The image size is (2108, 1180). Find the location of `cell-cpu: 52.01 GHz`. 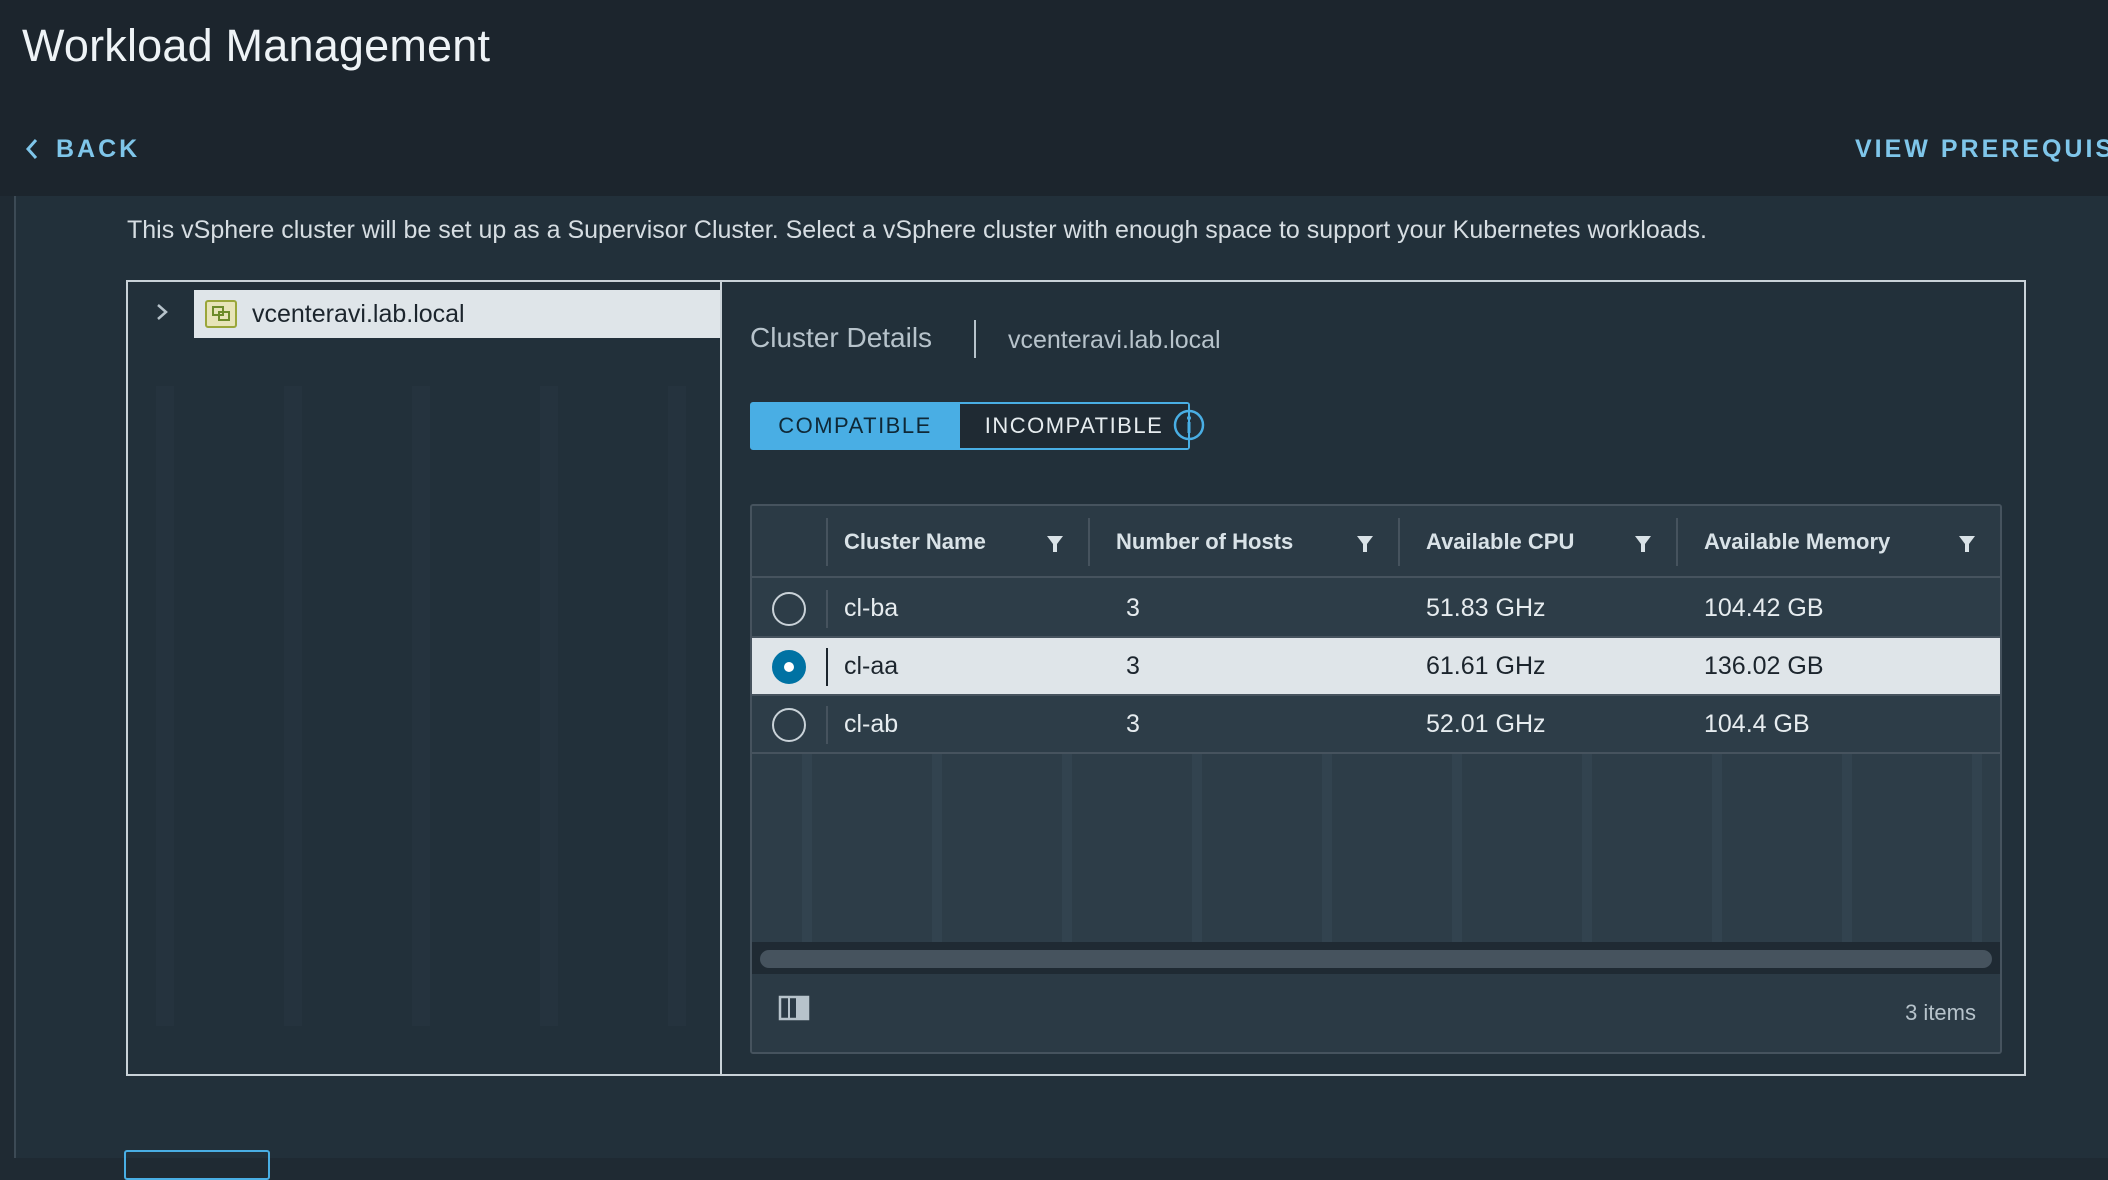

cell-cpu: 52.01 GHz is located at coordinates (1486, 723).